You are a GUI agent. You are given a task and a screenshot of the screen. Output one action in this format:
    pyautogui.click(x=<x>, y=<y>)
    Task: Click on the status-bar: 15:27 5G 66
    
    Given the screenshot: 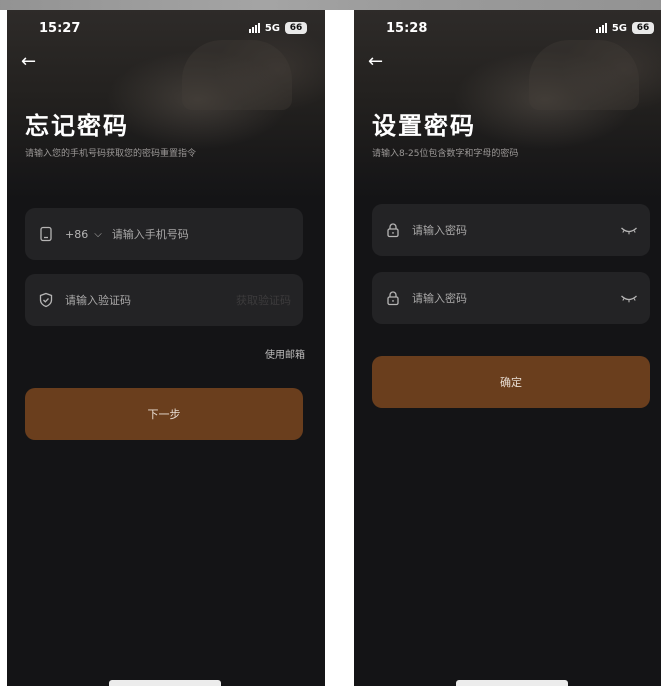 What is the action you would take?
    pyautogui.click(x=166, y=28)
    